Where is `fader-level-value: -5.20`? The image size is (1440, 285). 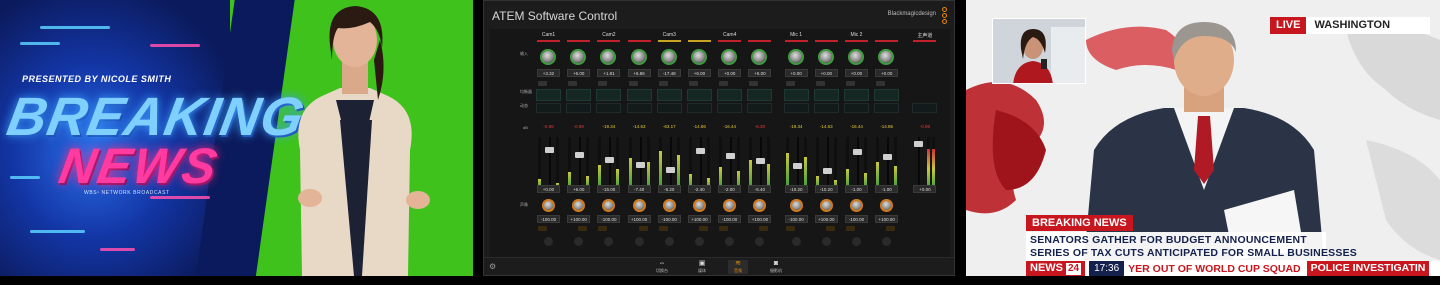
fader-level-value: -5.20 is located at coordinates (669, 189).